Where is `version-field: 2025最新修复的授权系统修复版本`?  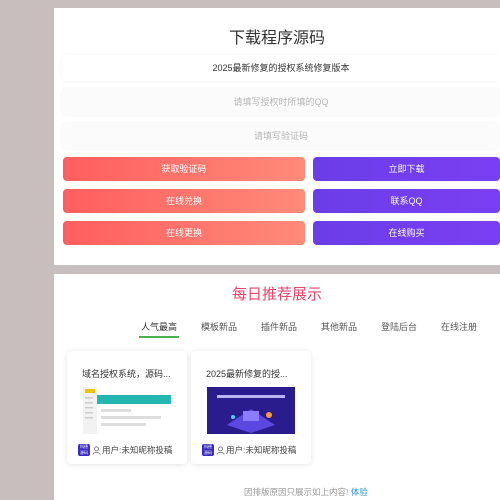
version-field: 2025最新修复的授权系统修复版本 is located at coordinates (281, 68).